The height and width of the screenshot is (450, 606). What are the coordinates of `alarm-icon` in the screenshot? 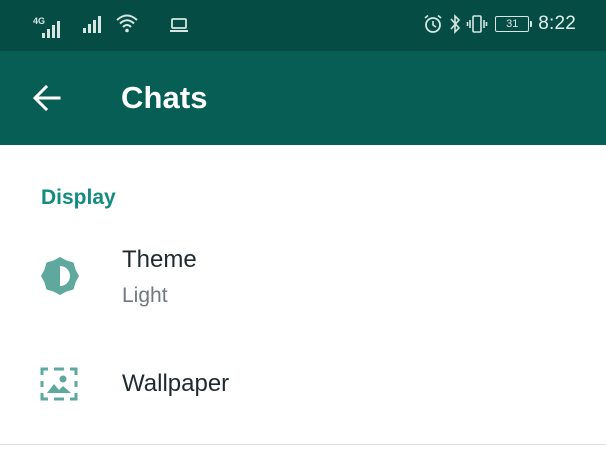 It's located at (433, 23).